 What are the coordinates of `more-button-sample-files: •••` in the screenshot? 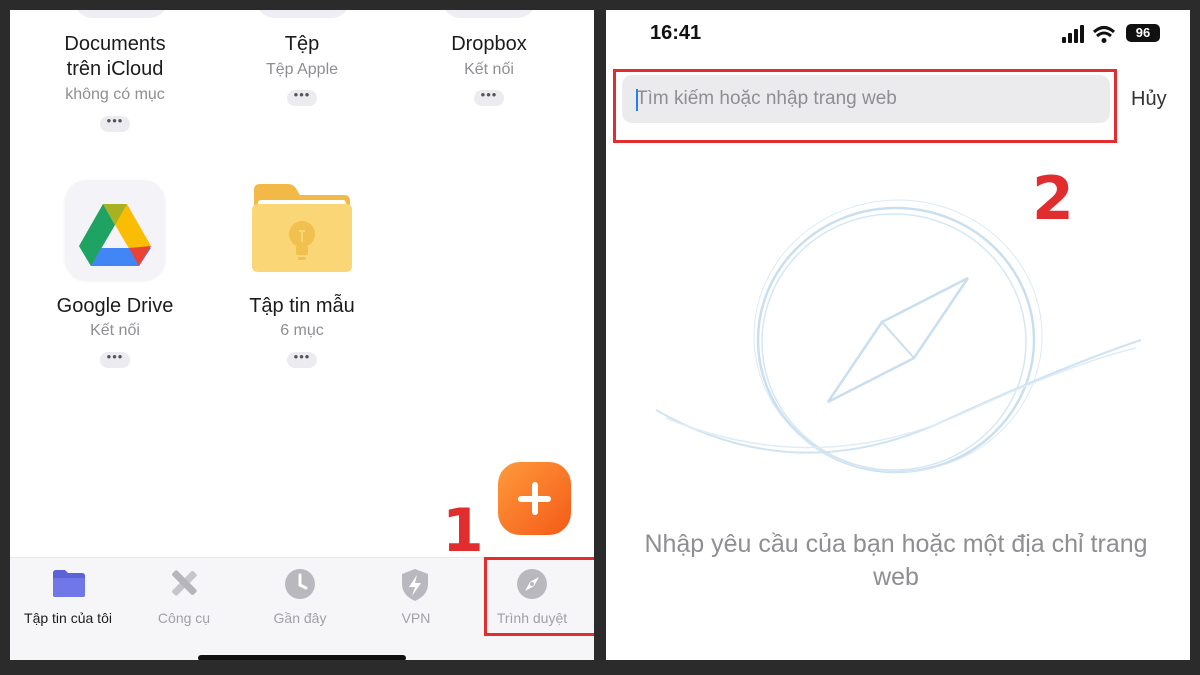 It's located at (302, 359).